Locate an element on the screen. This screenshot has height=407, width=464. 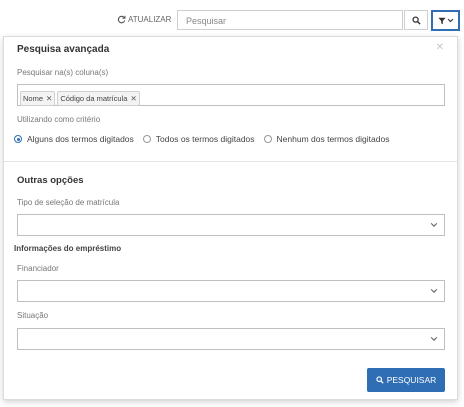
radio-label: Todos os termos digitados is located at coordinates (205, 139).